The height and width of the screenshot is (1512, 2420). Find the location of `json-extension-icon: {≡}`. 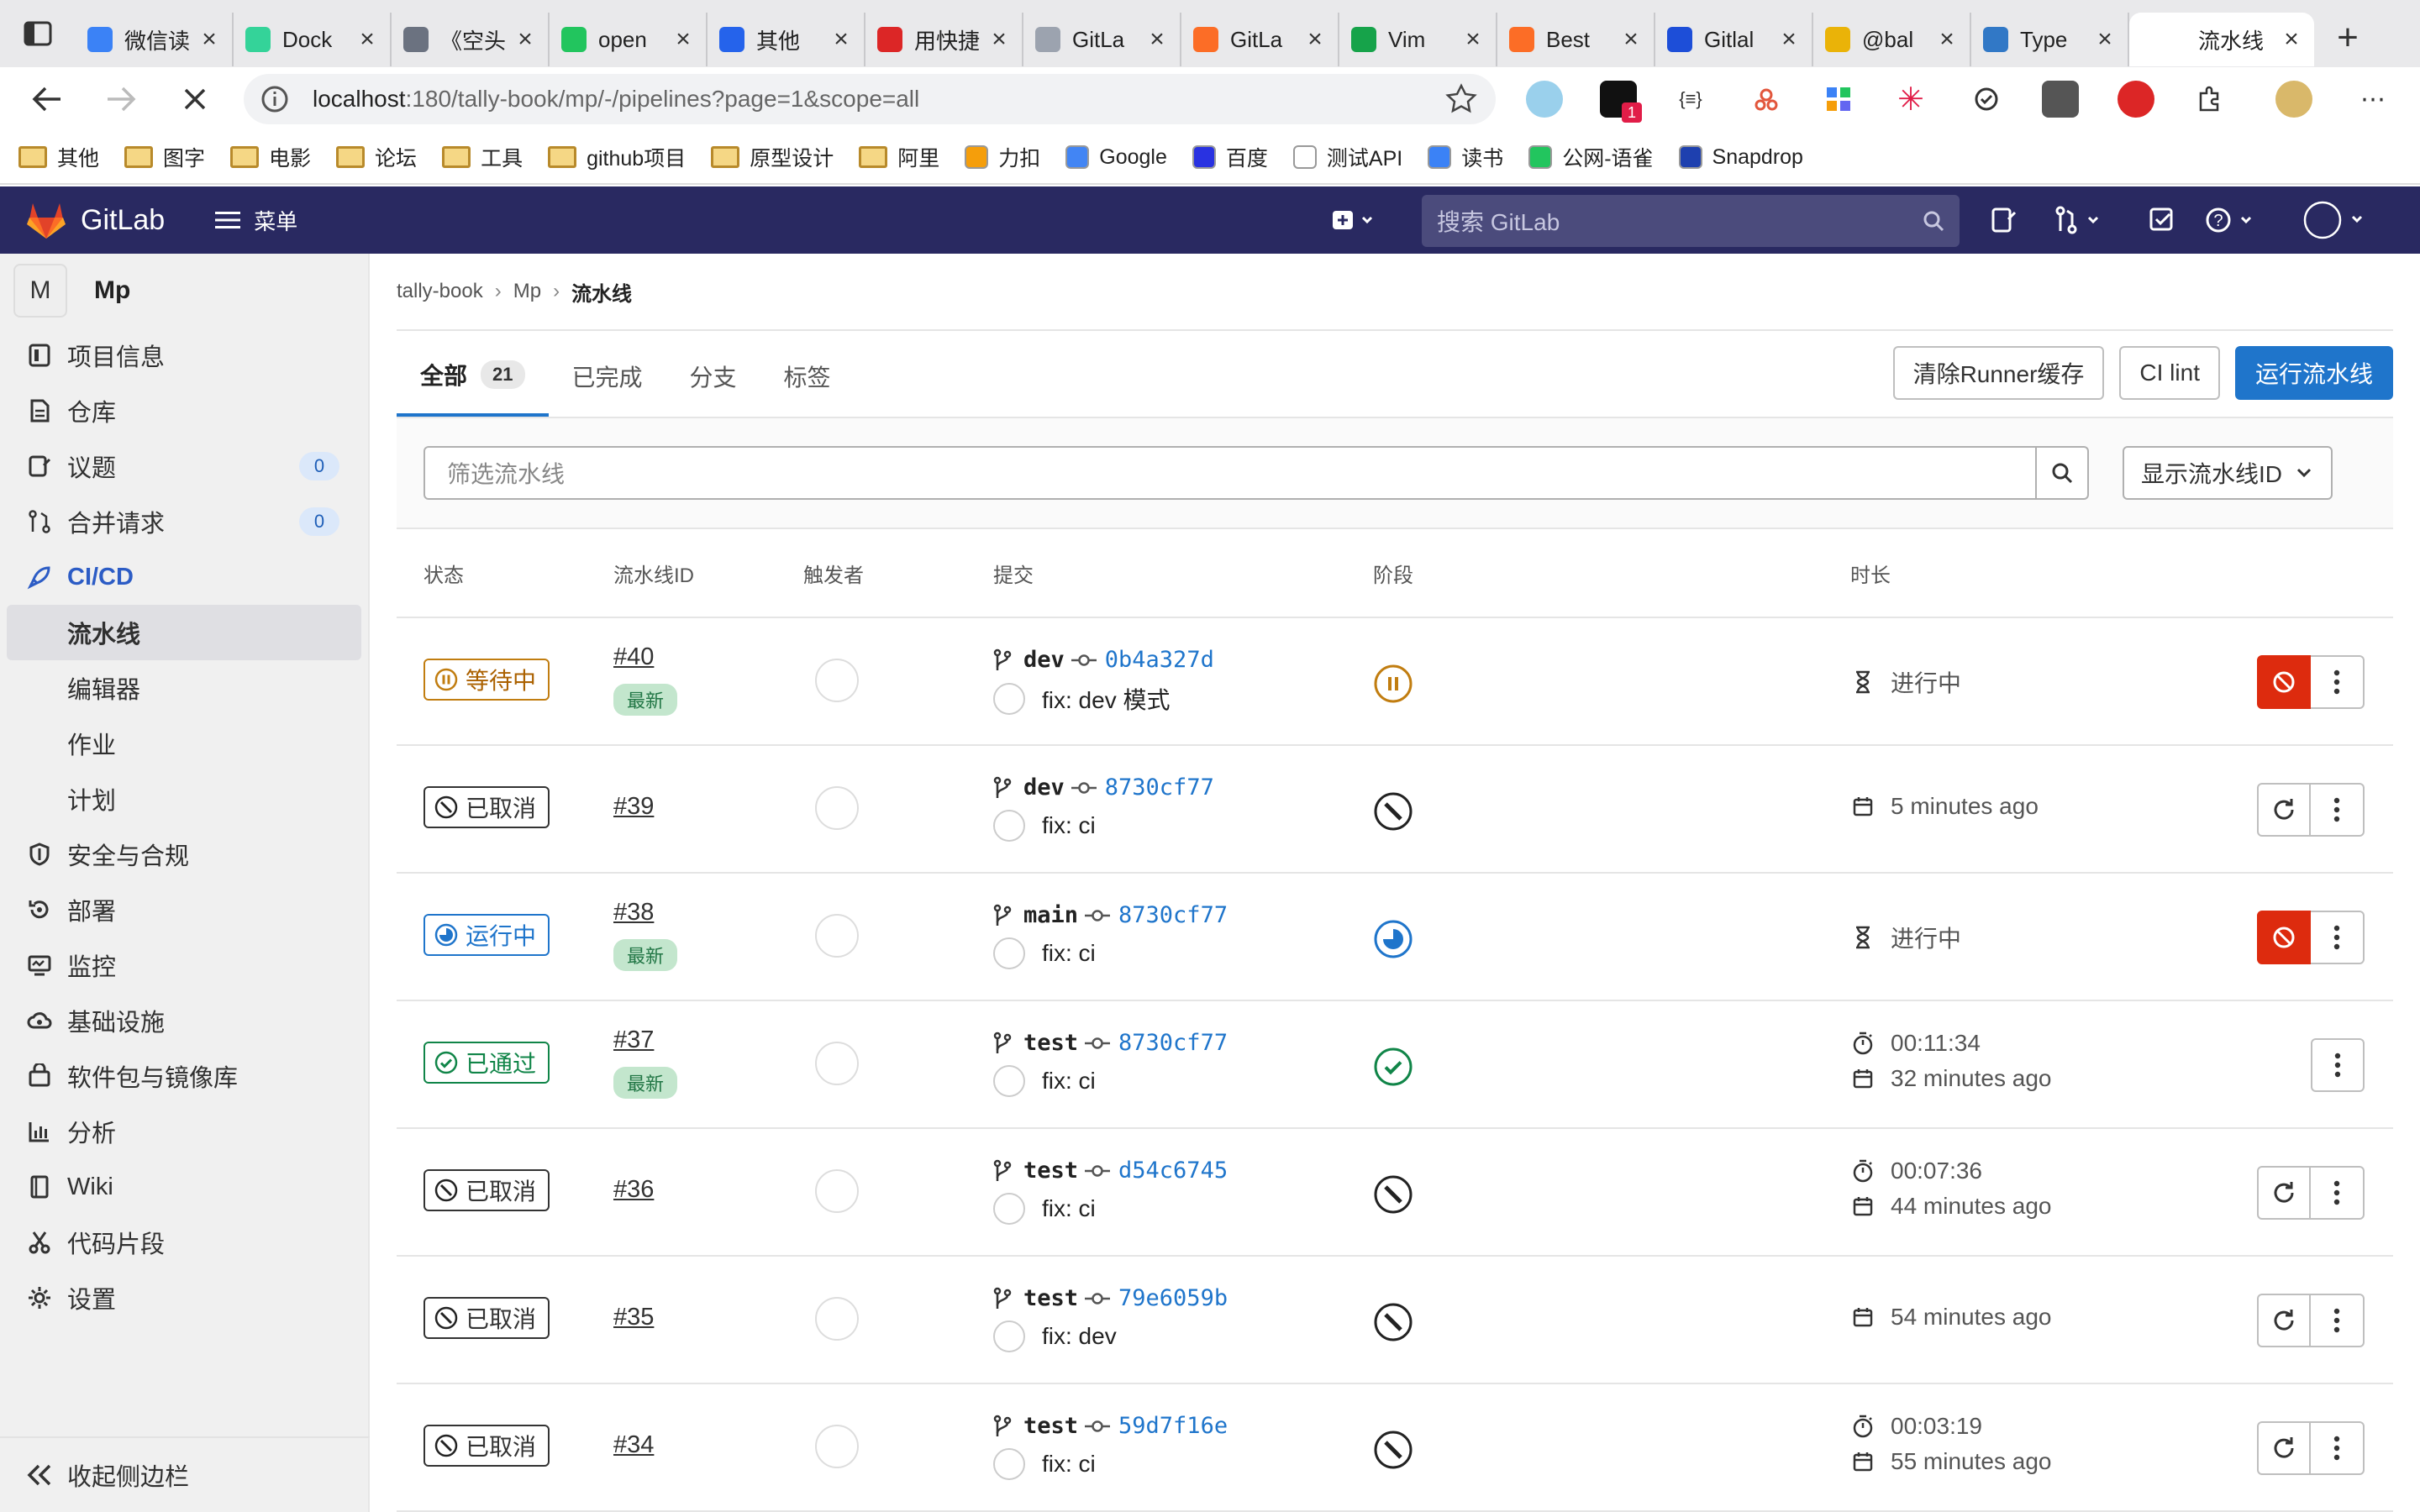

json-extension-icon: {≡} is located at coordinates (1690, 99).